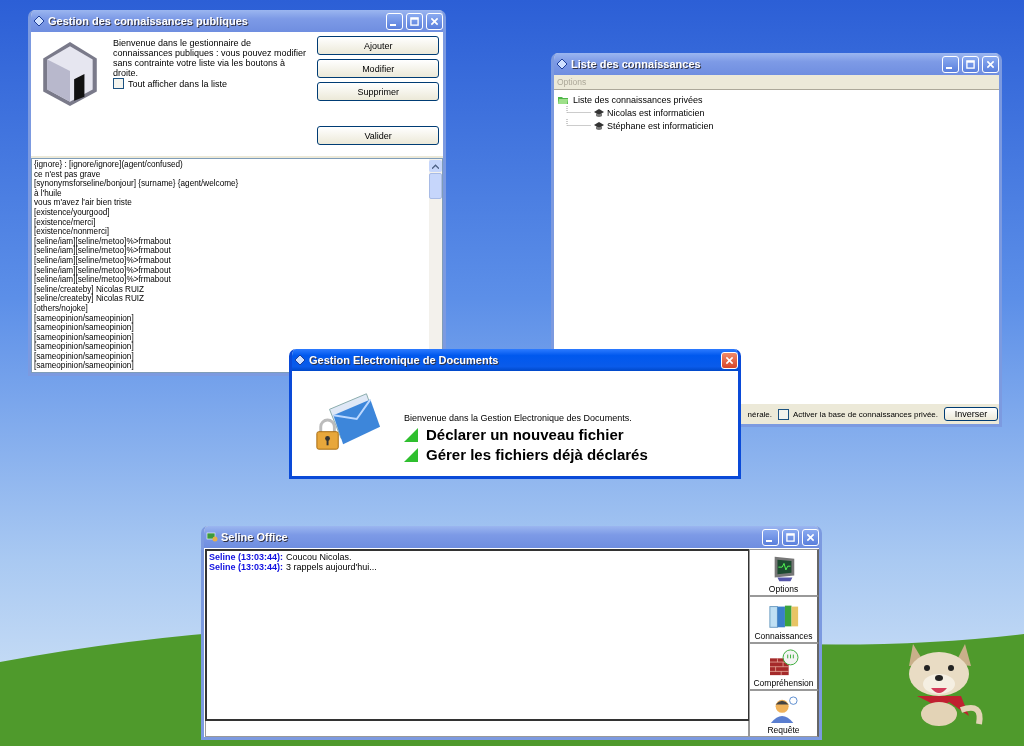 The height and width of the screenshot is (746, 1024). I want to click on list-item: [existence/yourgood], so click(230, 212).